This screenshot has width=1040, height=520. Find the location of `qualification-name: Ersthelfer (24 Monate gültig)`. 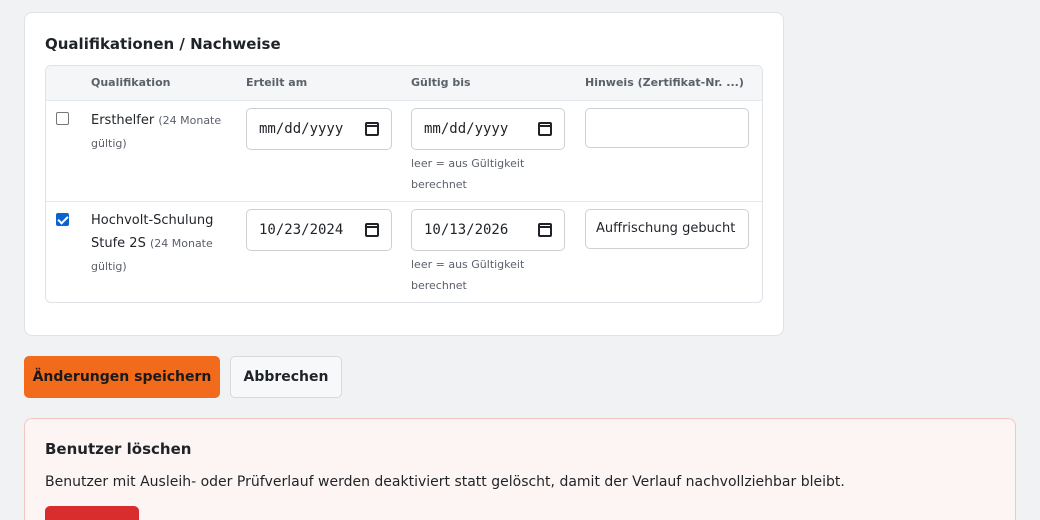

qualification-name: Ersthelfer (24 Monate gültig) is located at coordinates (166, 132).